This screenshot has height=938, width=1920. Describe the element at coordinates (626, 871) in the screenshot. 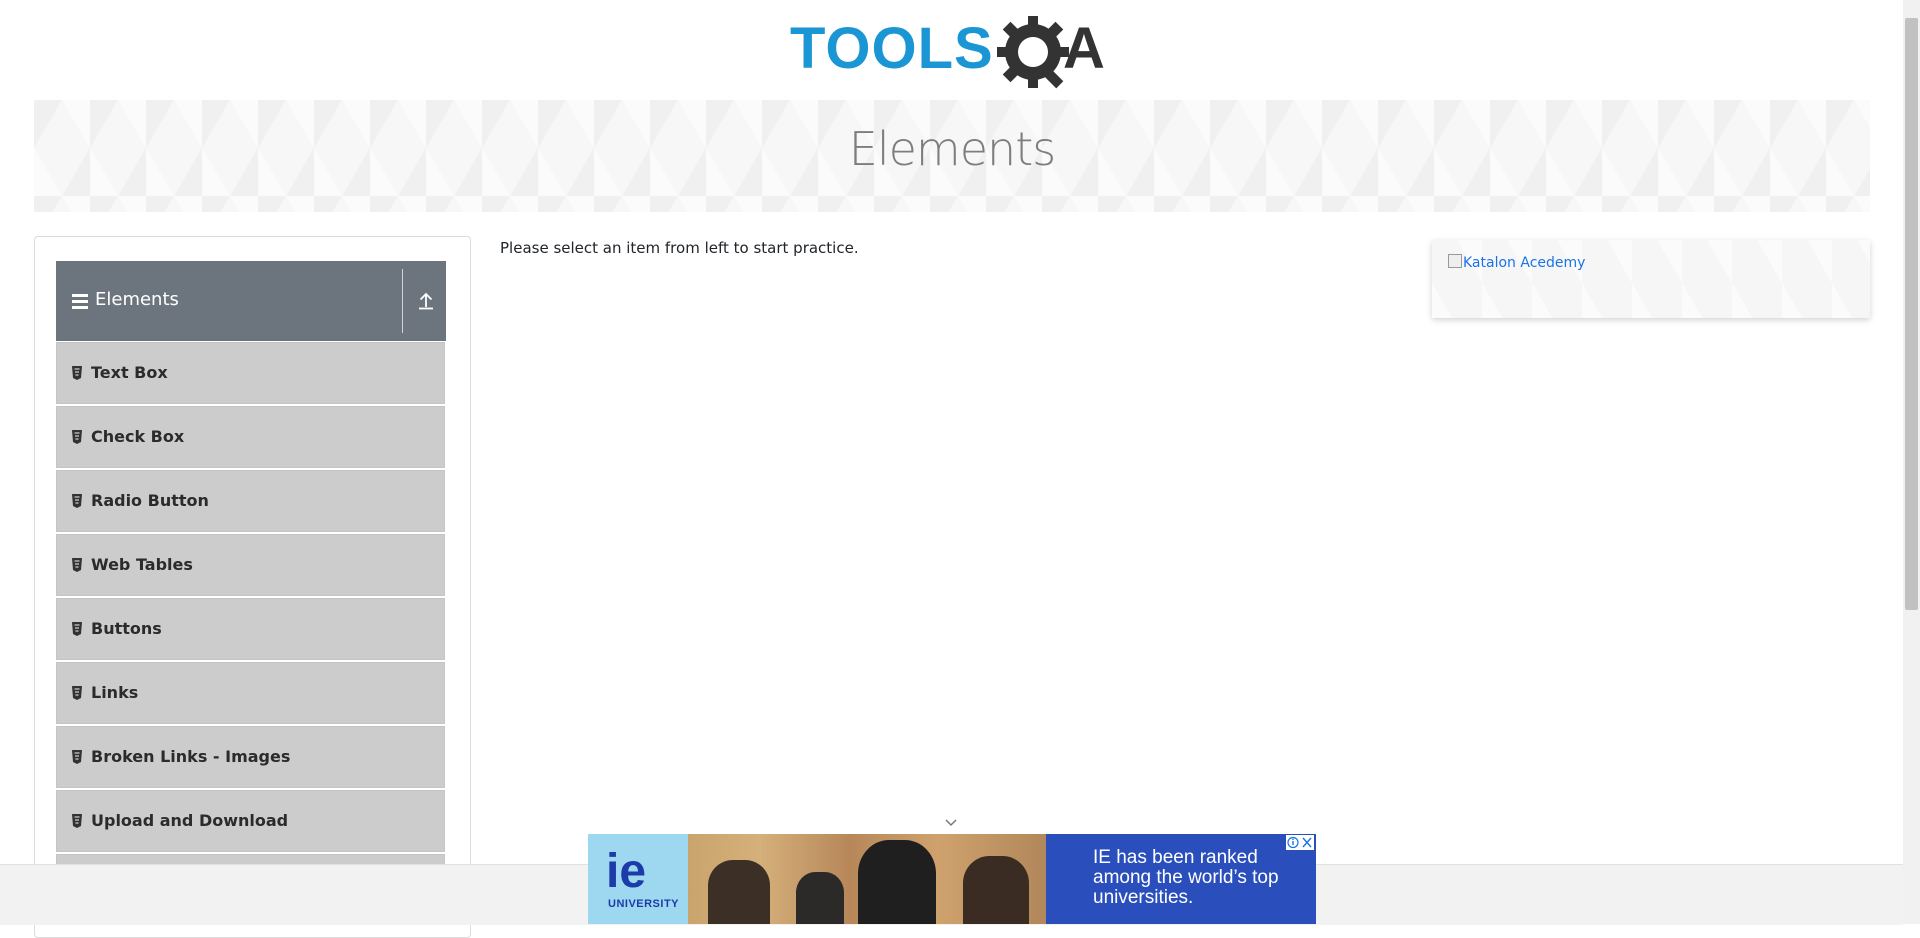

I see `ie-logo: ie` at that location.